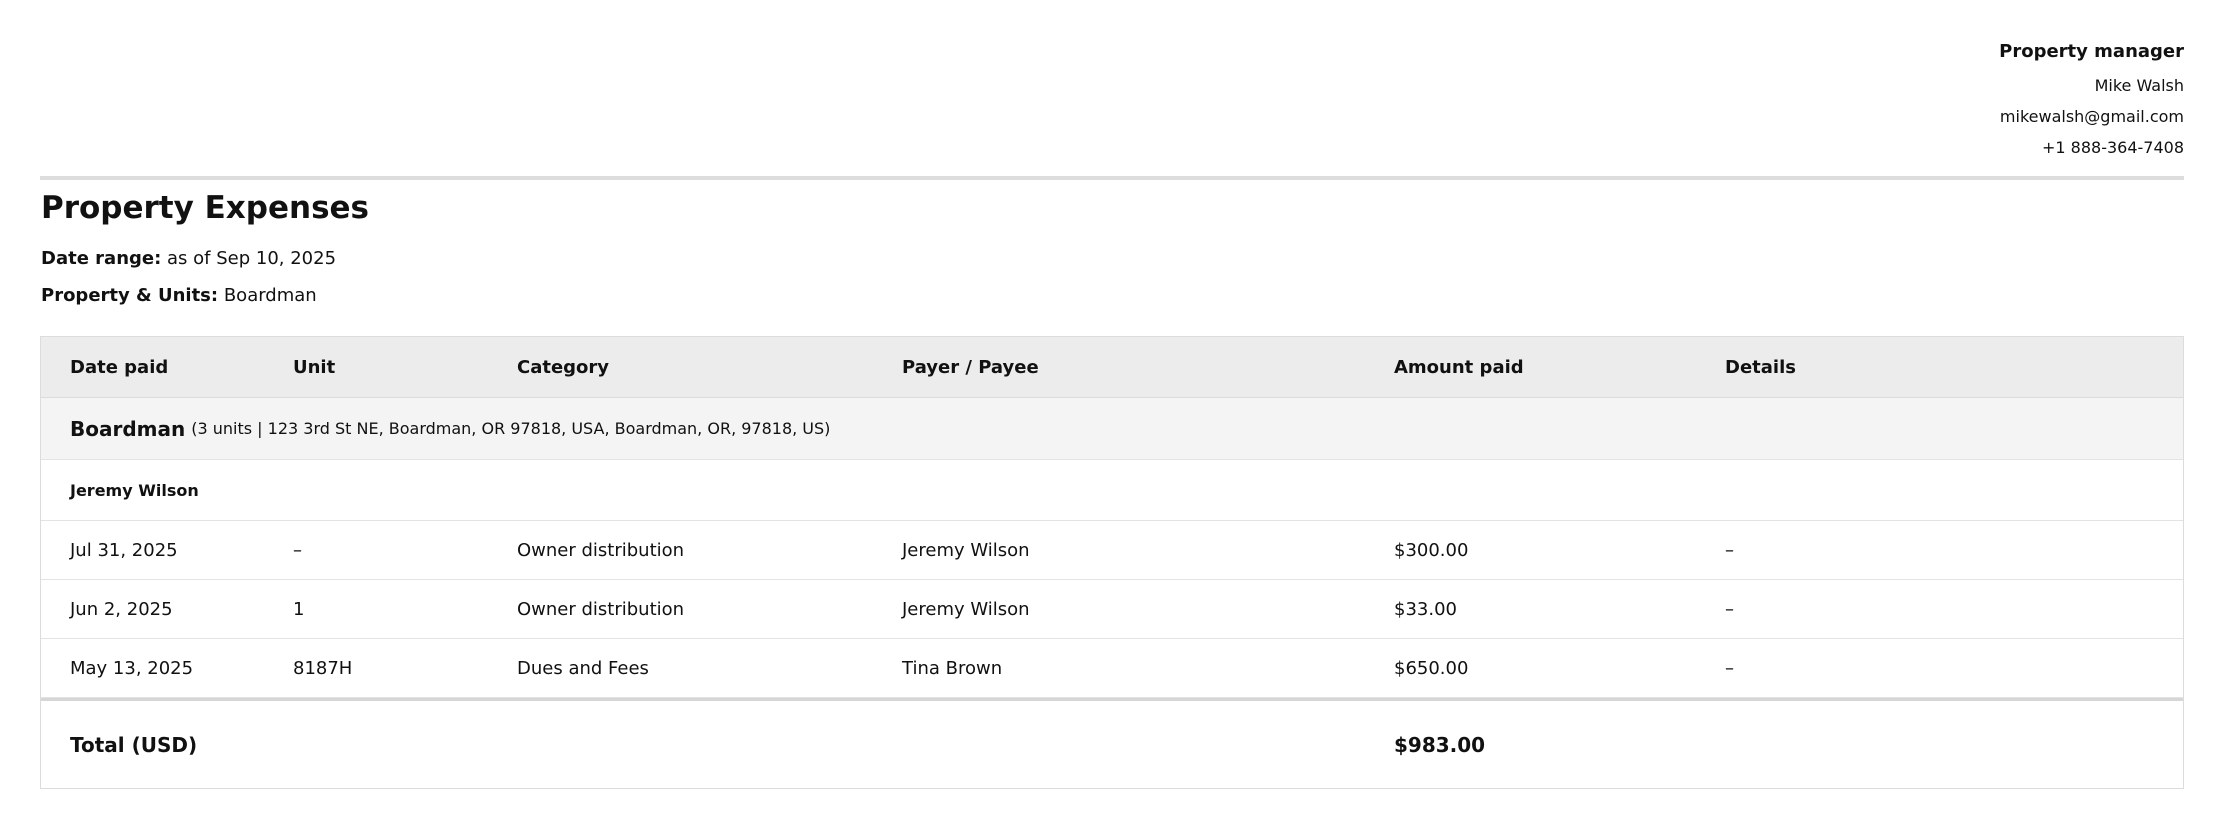  What do you see at coordinates (299, 609) in the screenshot?
I see `cell-unit: 1` at bounding box center [299, 609].